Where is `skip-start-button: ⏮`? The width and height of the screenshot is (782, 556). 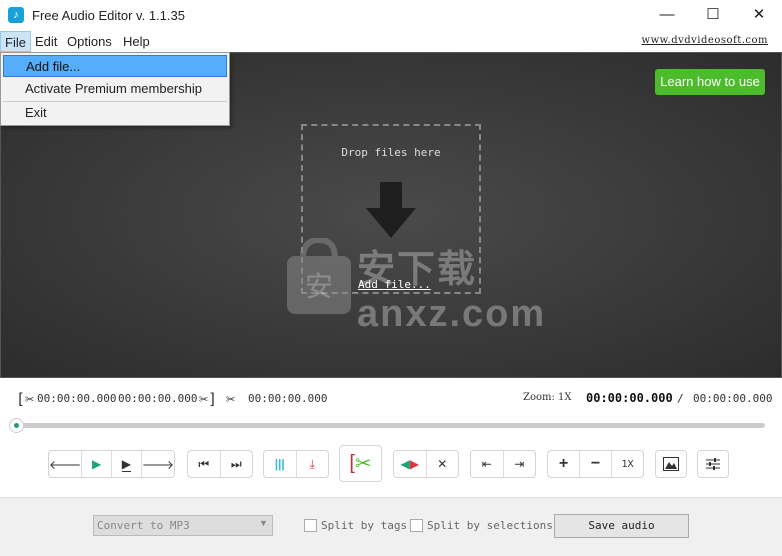 skip-start-button: ⏮ is located at coordinates (204, 464).